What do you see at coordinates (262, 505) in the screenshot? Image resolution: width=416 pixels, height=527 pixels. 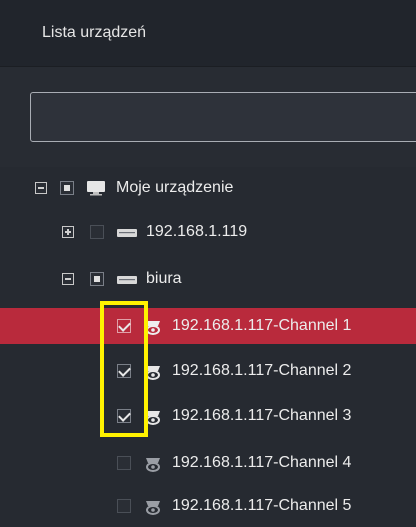 I see `tree-node-label: 192.168.1.117-Channel 5` at bounding box center [262, 505].